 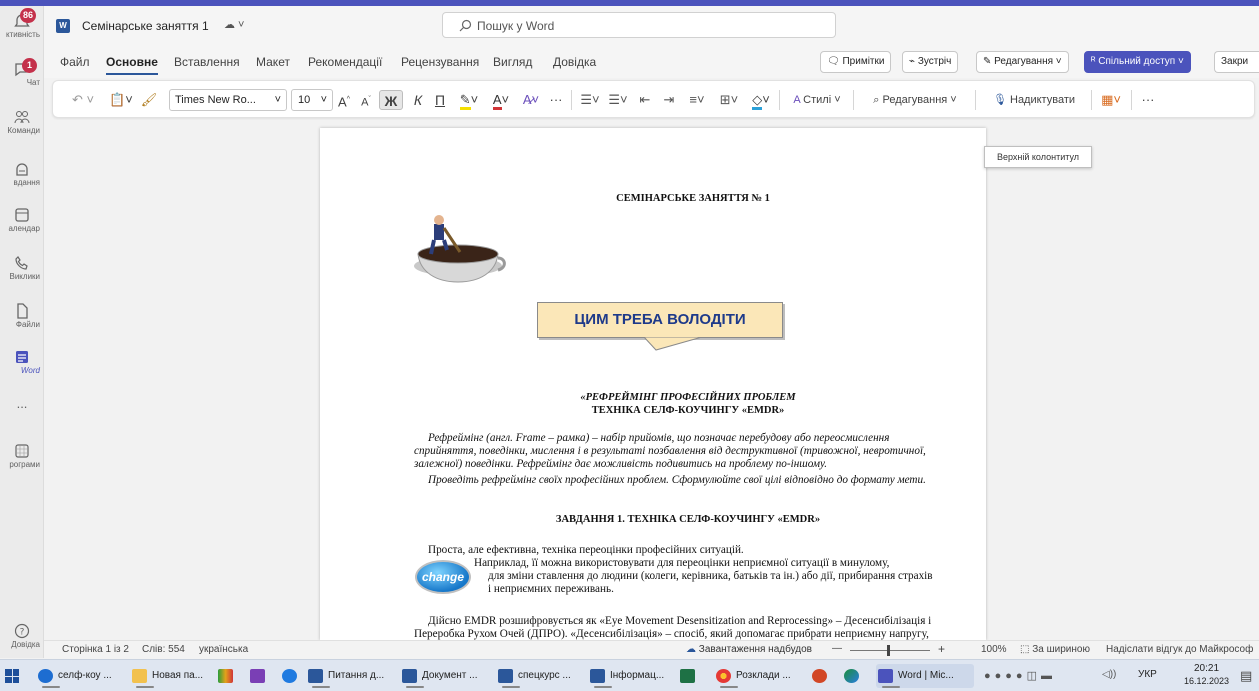 I want to click on zoom-slider-thumb, so click(x=888, y=650).